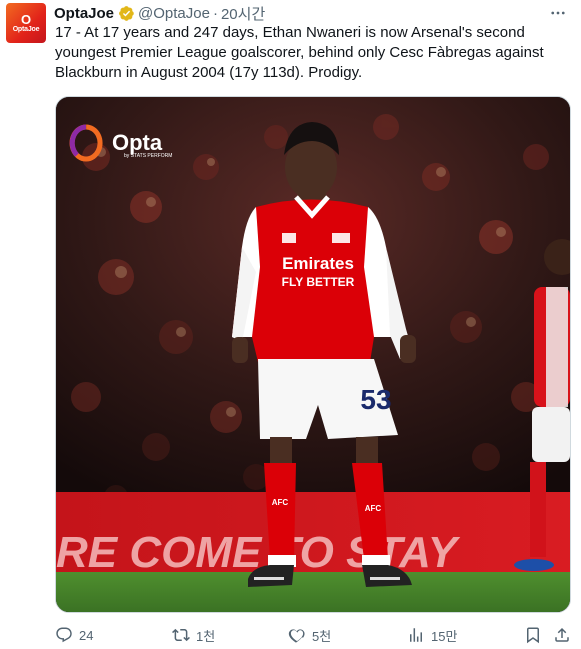 The image size is (581, 649). I want to click on like-button: 5천, so click(309, 635).